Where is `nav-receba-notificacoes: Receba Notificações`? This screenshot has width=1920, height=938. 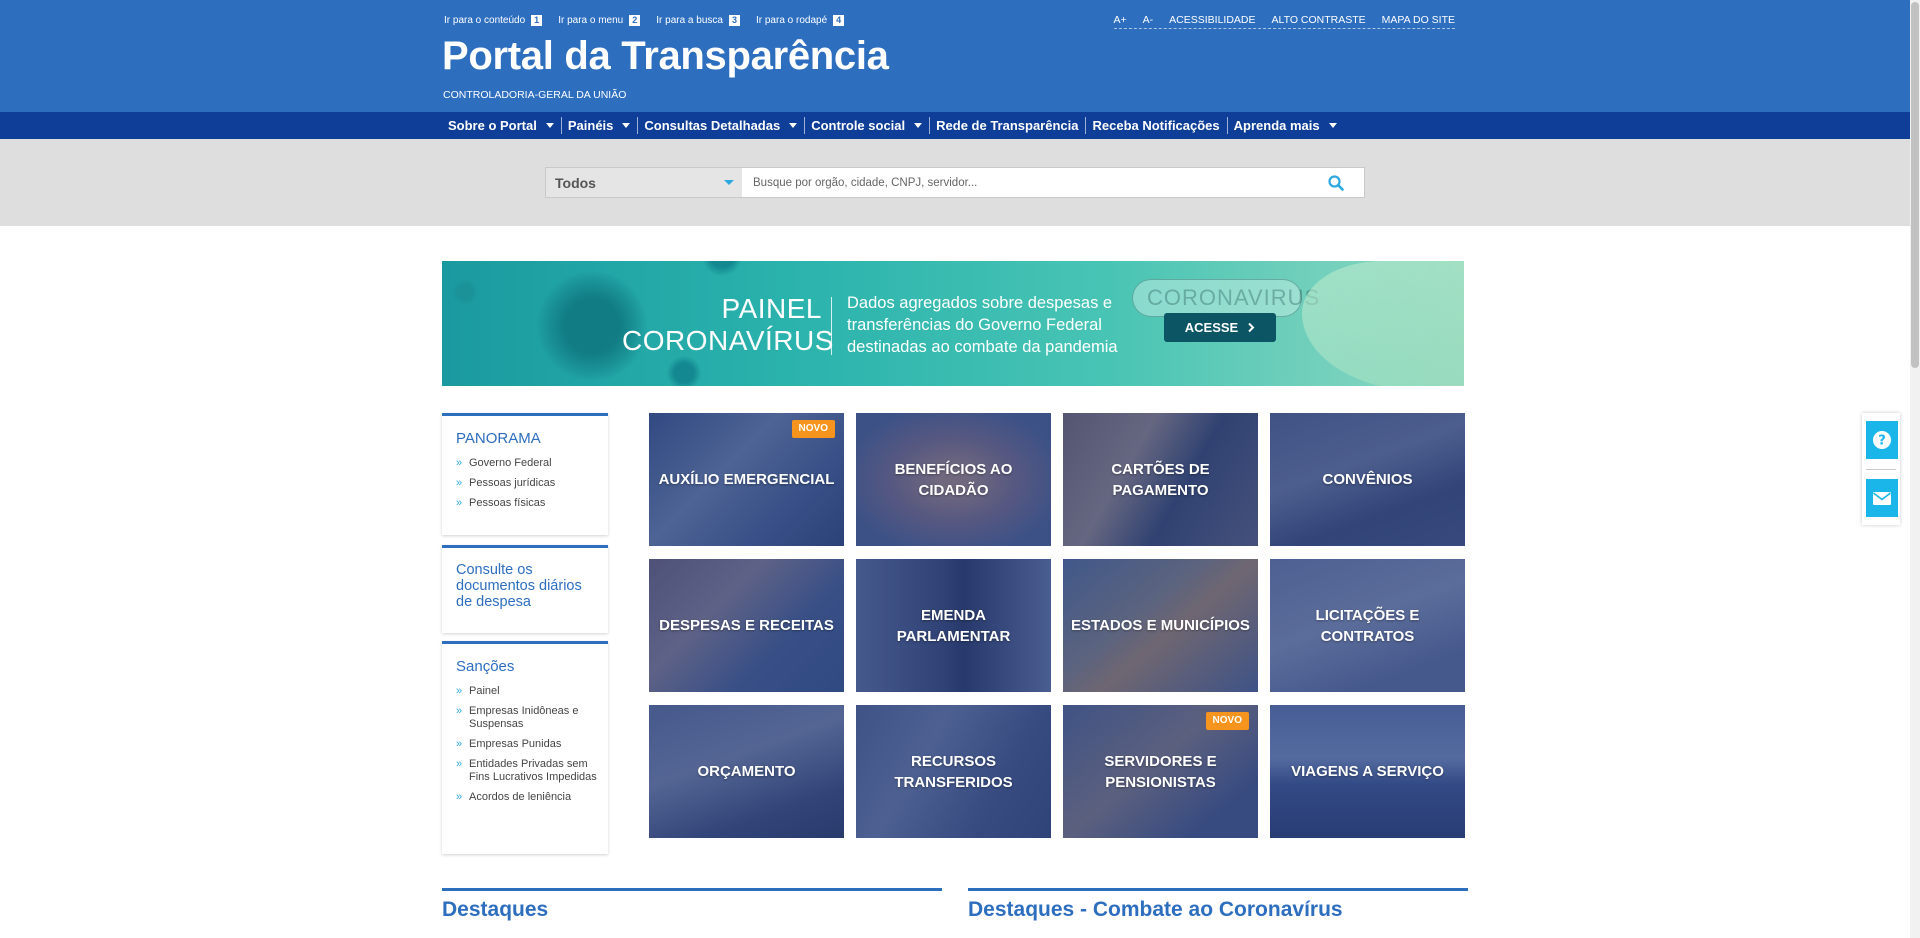
nav-receba-notificacoes: Receba Notificações is located at coordinates (1155, 125).